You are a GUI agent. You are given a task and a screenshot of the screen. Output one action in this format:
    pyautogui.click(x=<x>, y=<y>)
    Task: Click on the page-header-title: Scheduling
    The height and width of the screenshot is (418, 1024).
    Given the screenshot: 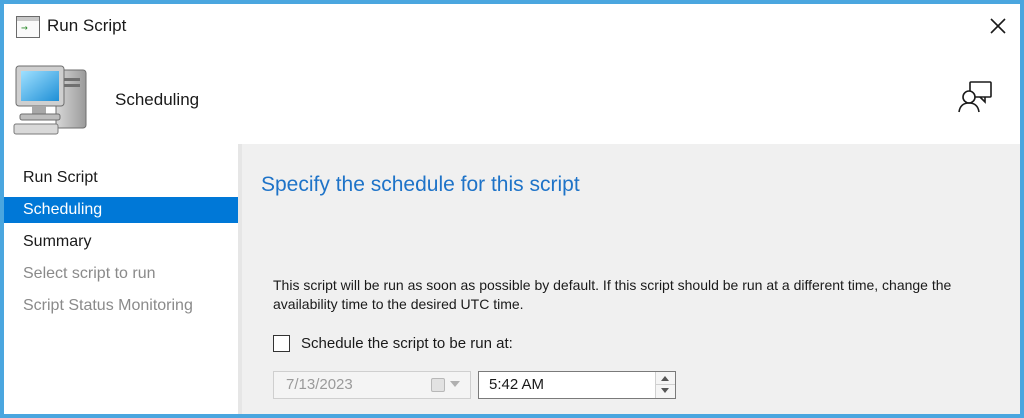 What is the action you would take?
    pyautogui.click(x=157, y=99)
    